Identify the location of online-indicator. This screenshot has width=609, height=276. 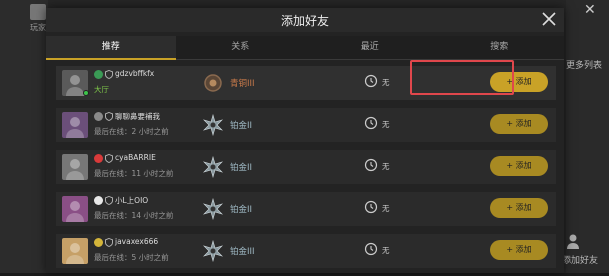
(86, 93).